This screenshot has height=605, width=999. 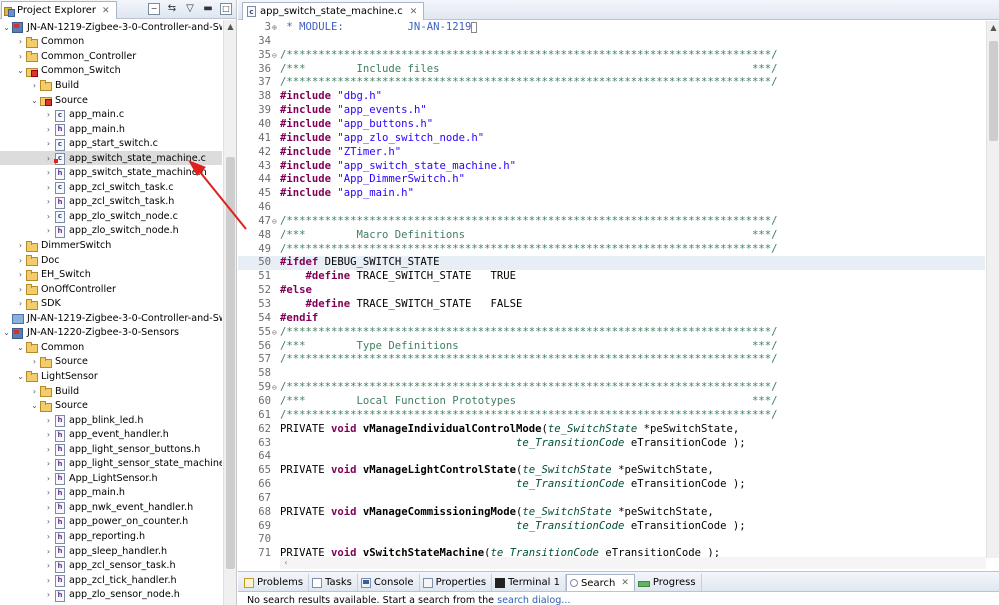 I want to click on tree-item: › app_sleep_handler.h, so click(x=111, y=551).